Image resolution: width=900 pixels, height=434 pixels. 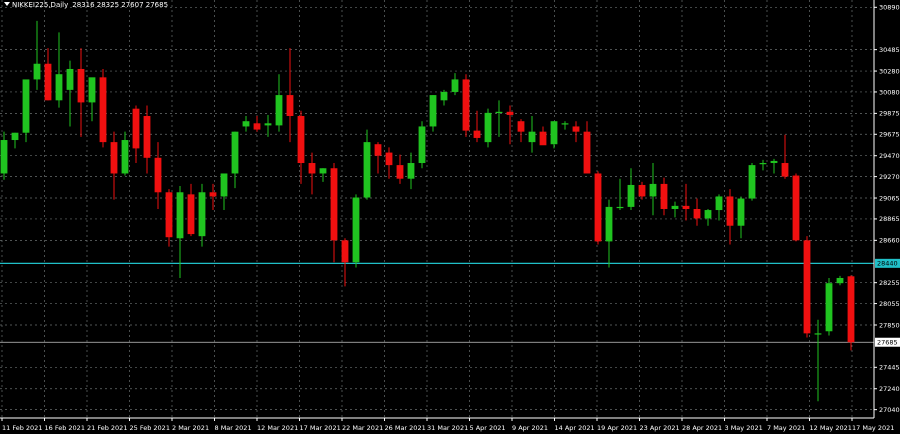 What do you see at coordinates (320, 428) in the screenshot?
I see `x-tick-label: 17 Mar 2021` at bounding box center [320, 428].